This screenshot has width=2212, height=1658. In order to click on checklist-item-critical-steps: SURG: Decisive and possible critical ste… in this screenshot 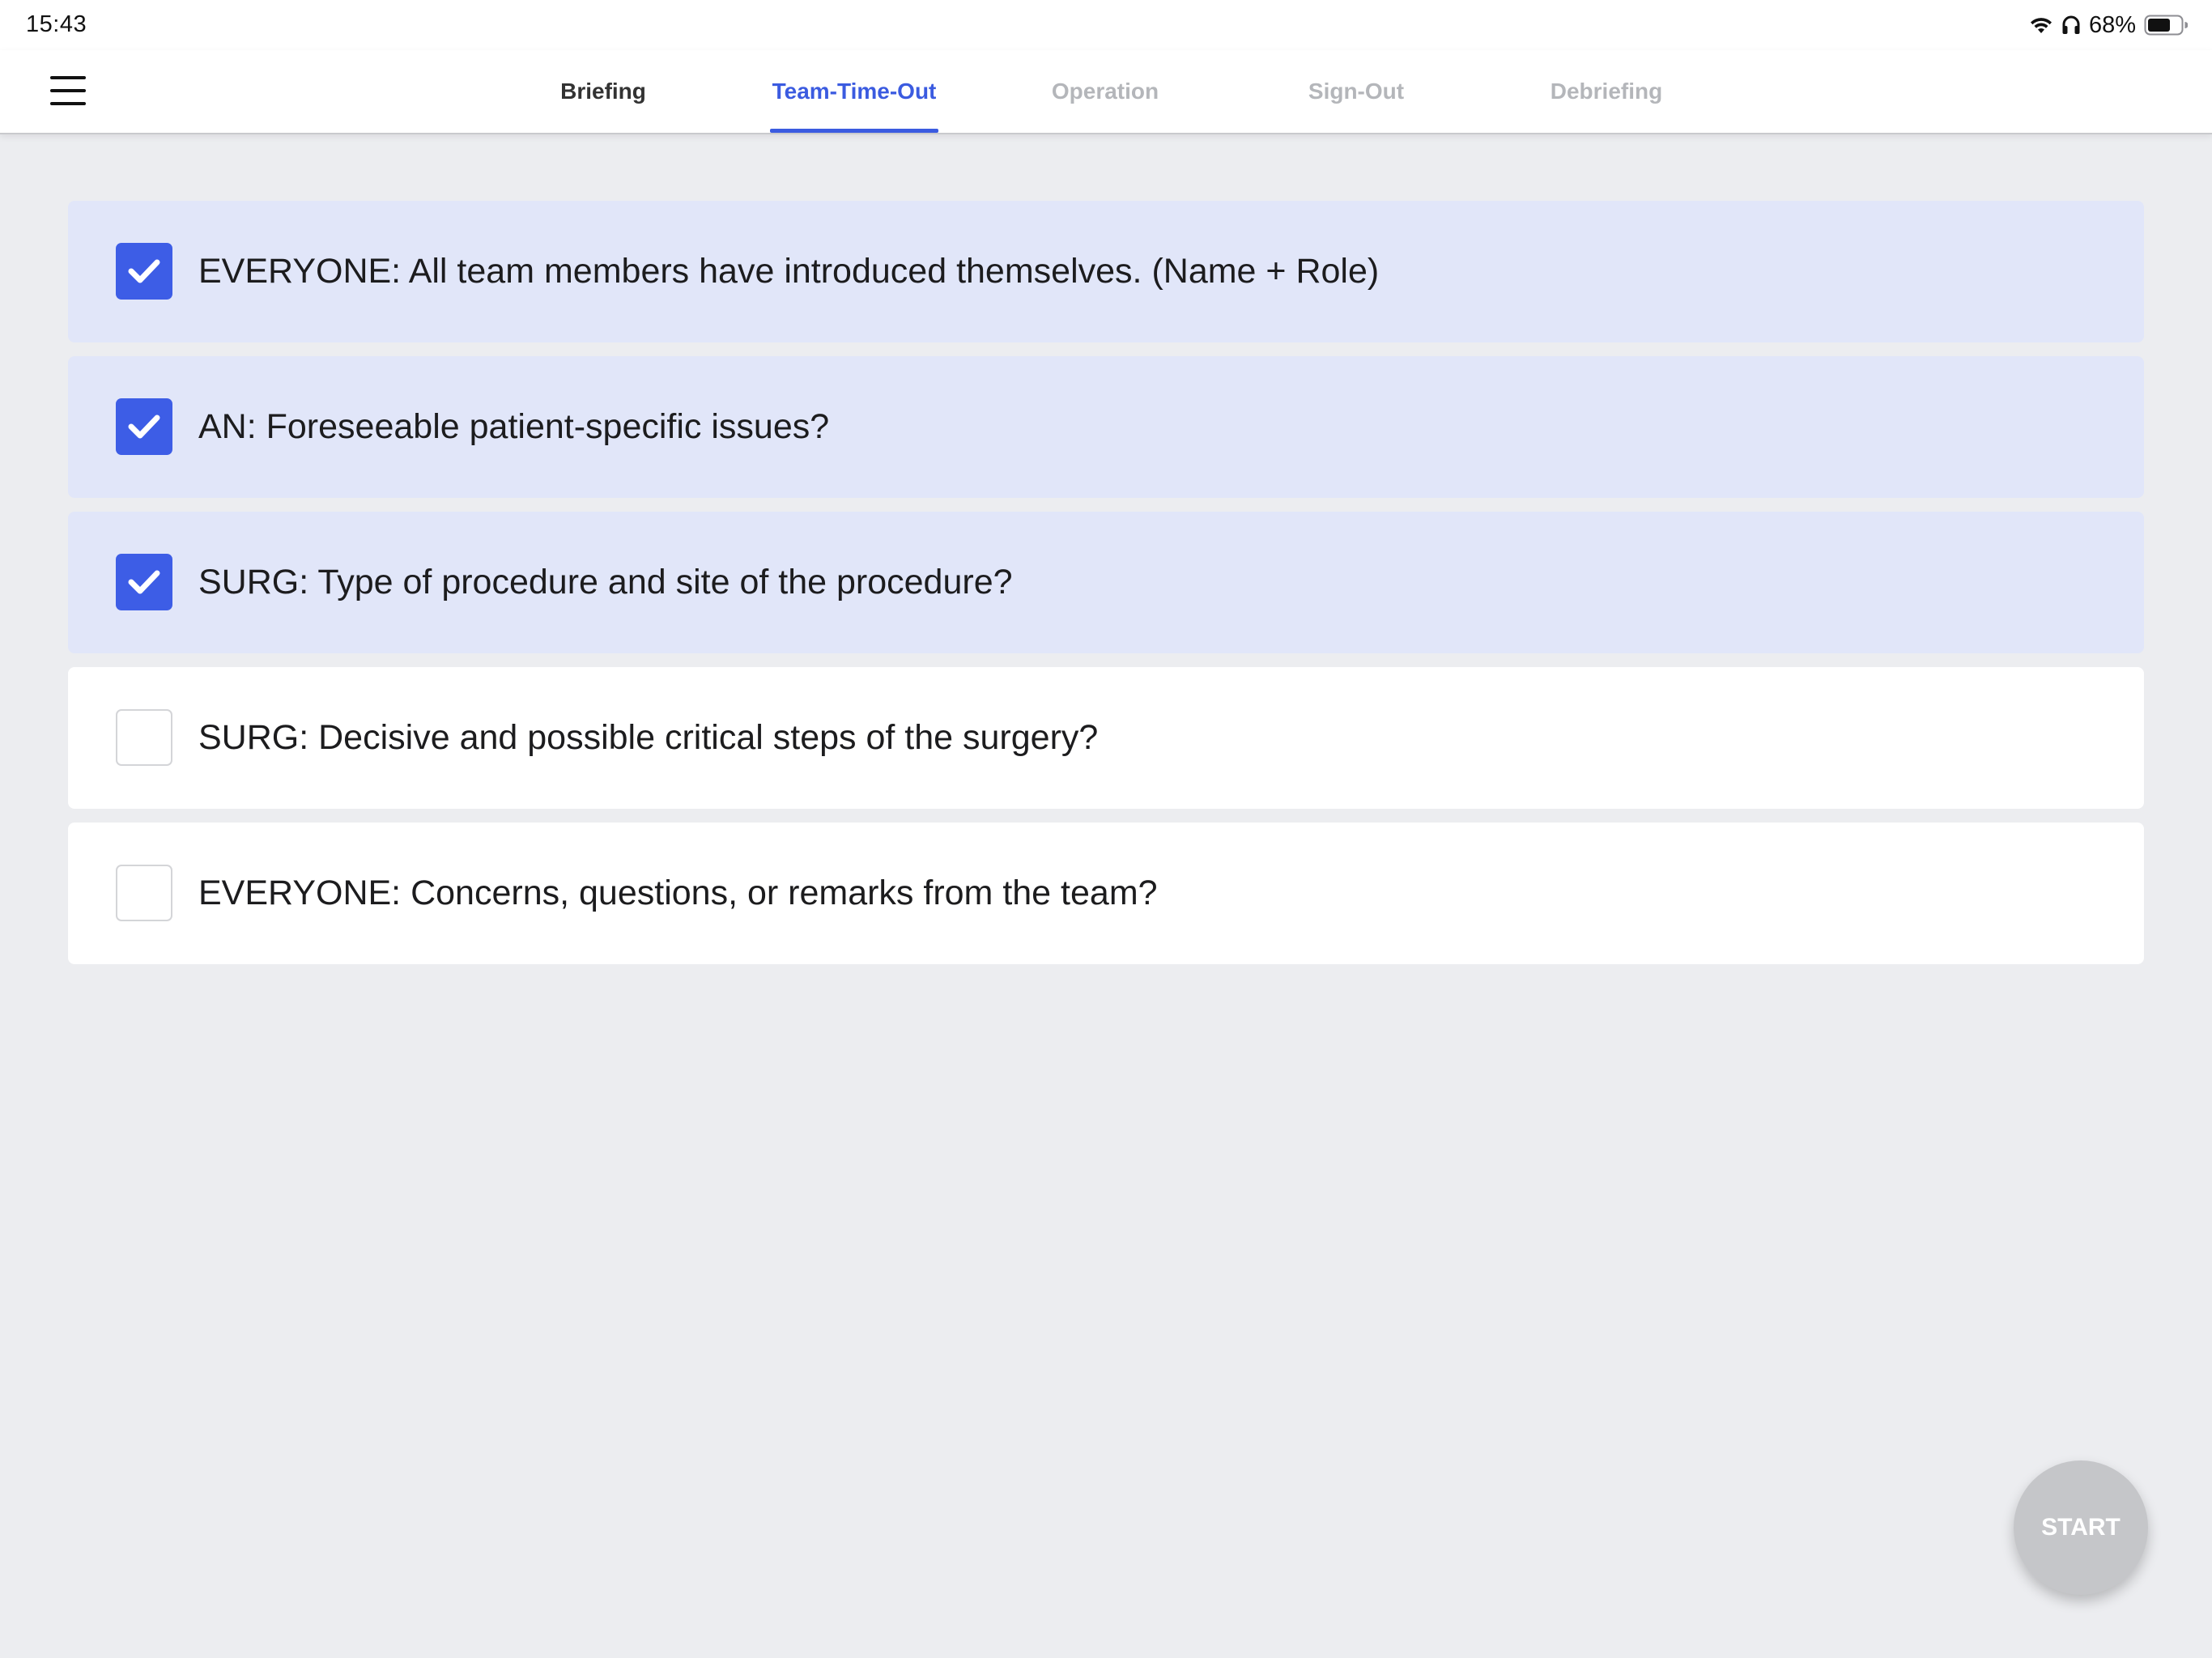, I will do `click(1106, 738)`.